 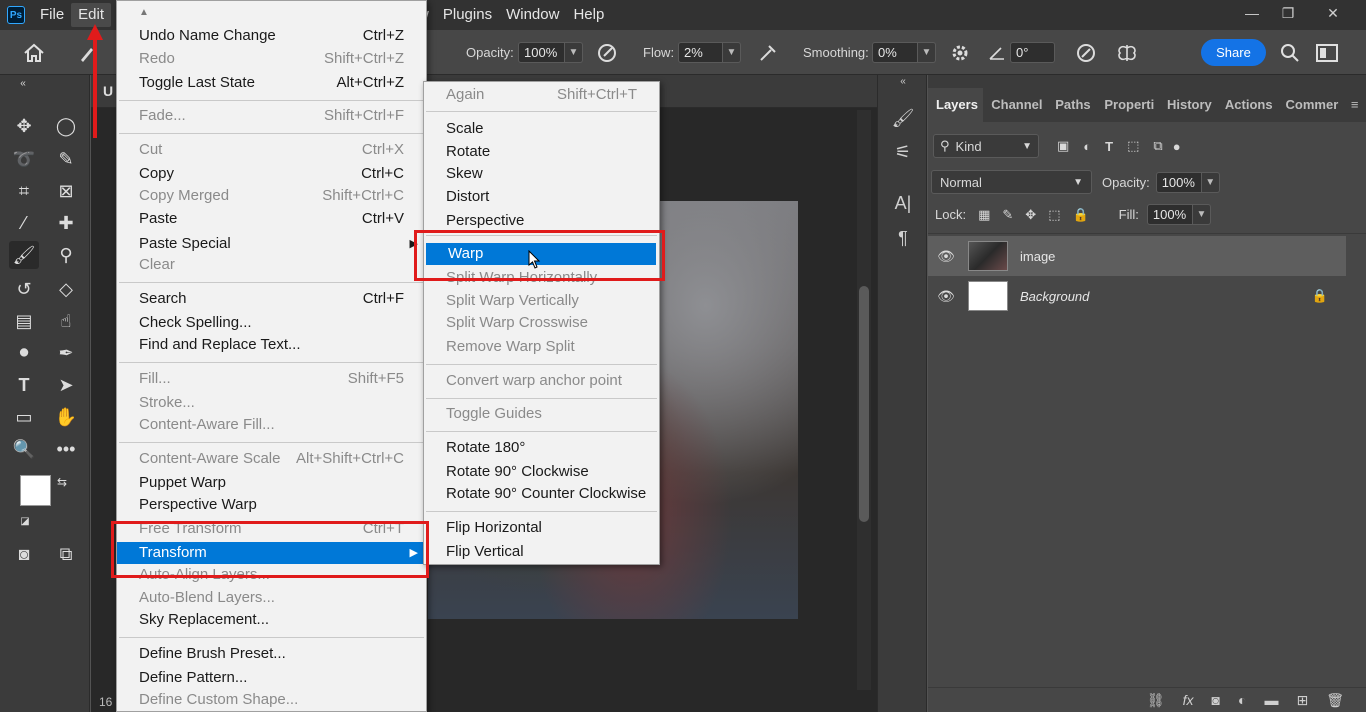 What do you see at coordinates (541, 129) in the screenshot?
I see `submenu-item-scale: Scale` at bounding box center [541, 129].